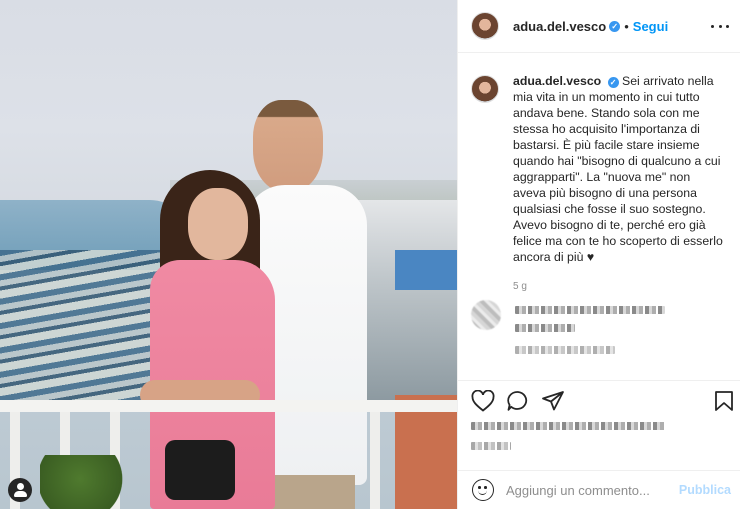 Image resolution: width=740 pixels, height=509 pixels. What do you see at coordinates (557, 81) in the screenshot?
I see `caption-username: adua.del.vesco` at bounding box center [557, 81].